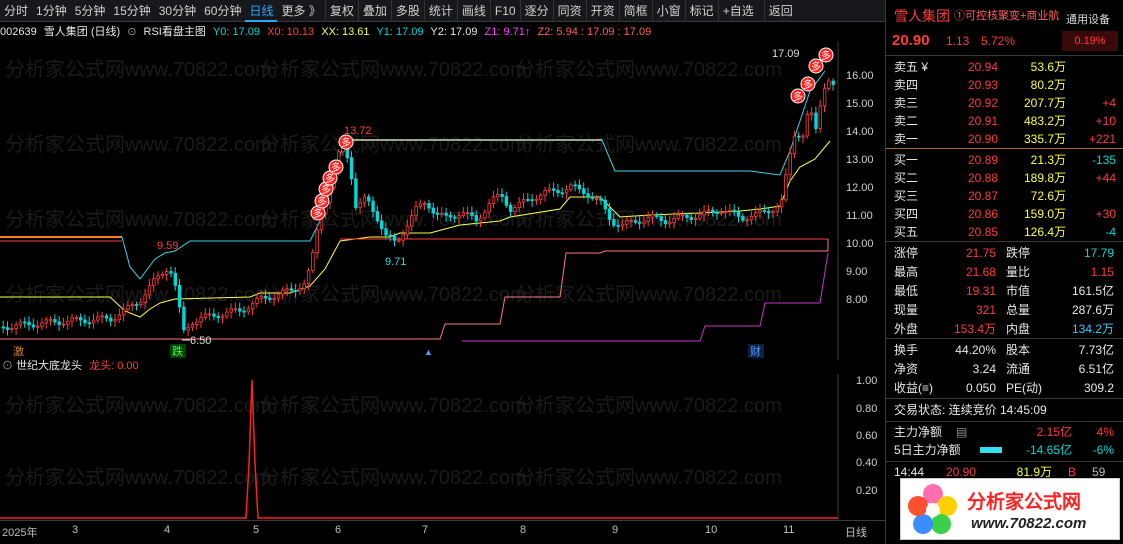 The height and width of the screenshot is (544, 1123). Describe the element at coordinates (701, 11) in the screenshot. I see `tb-biaoji: 标记` at that location.